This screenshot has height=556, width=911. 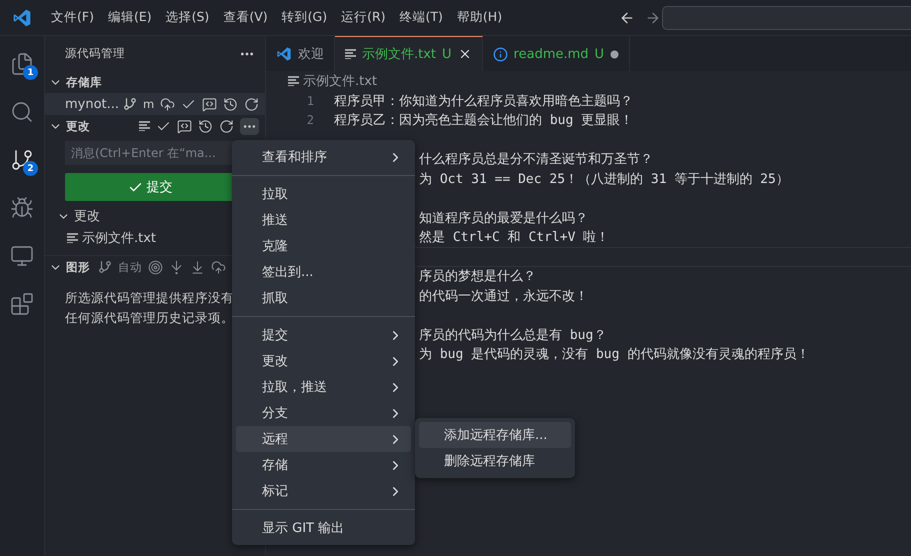 I want to click on code-line: 为 Oct 31 == Dec 25！（八进制的 31 等于十进制的 25）, so click(x=604, y=179).